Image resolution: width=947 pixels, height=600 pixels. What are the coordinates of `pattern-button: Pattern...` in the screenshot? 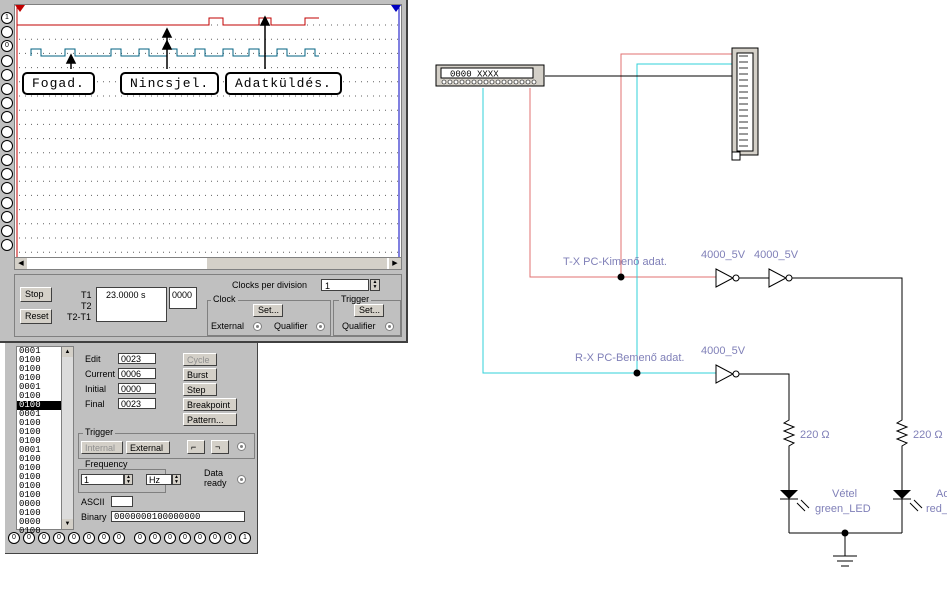 It's located at (210, 419).